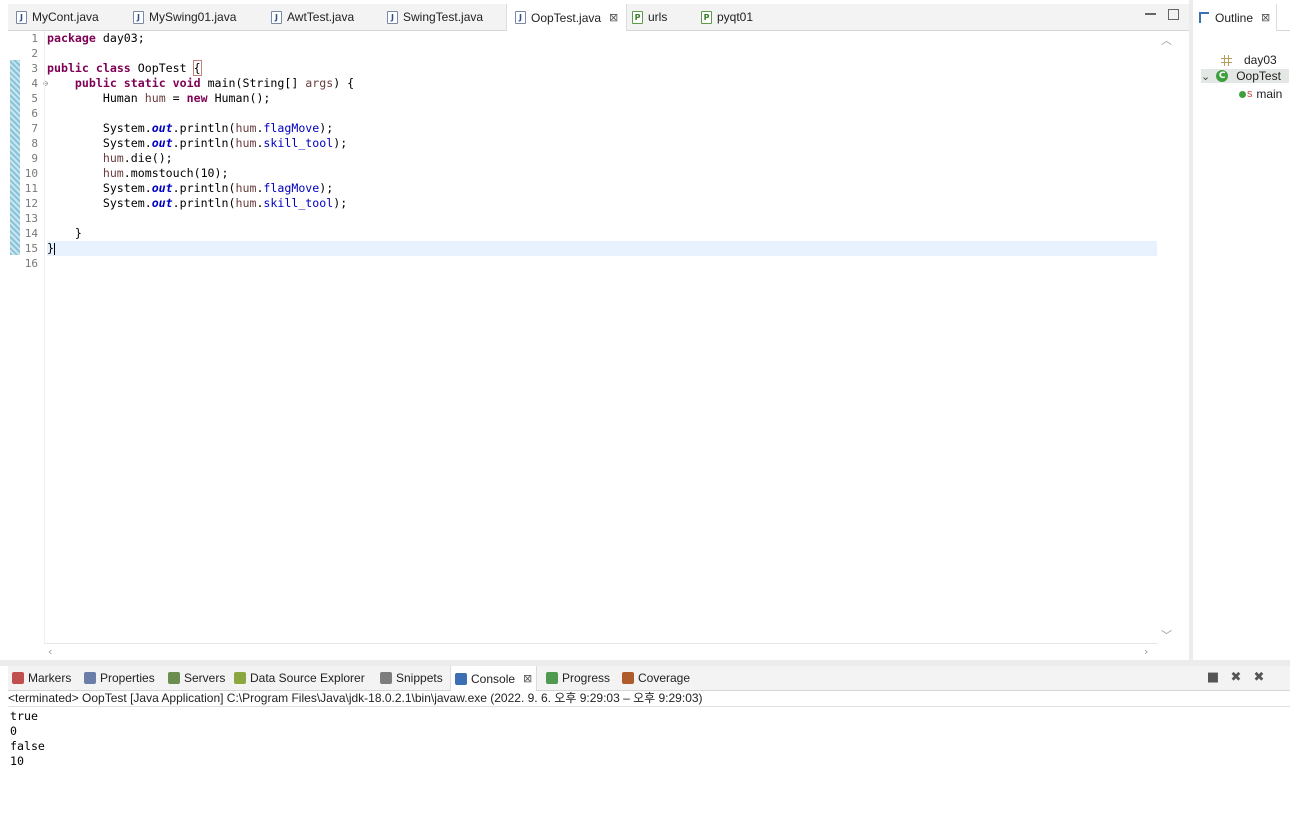  What do you see at coordinates (34, 53) in the screenshot?
I see `line-number: 2` at bounding box center [34, 53].